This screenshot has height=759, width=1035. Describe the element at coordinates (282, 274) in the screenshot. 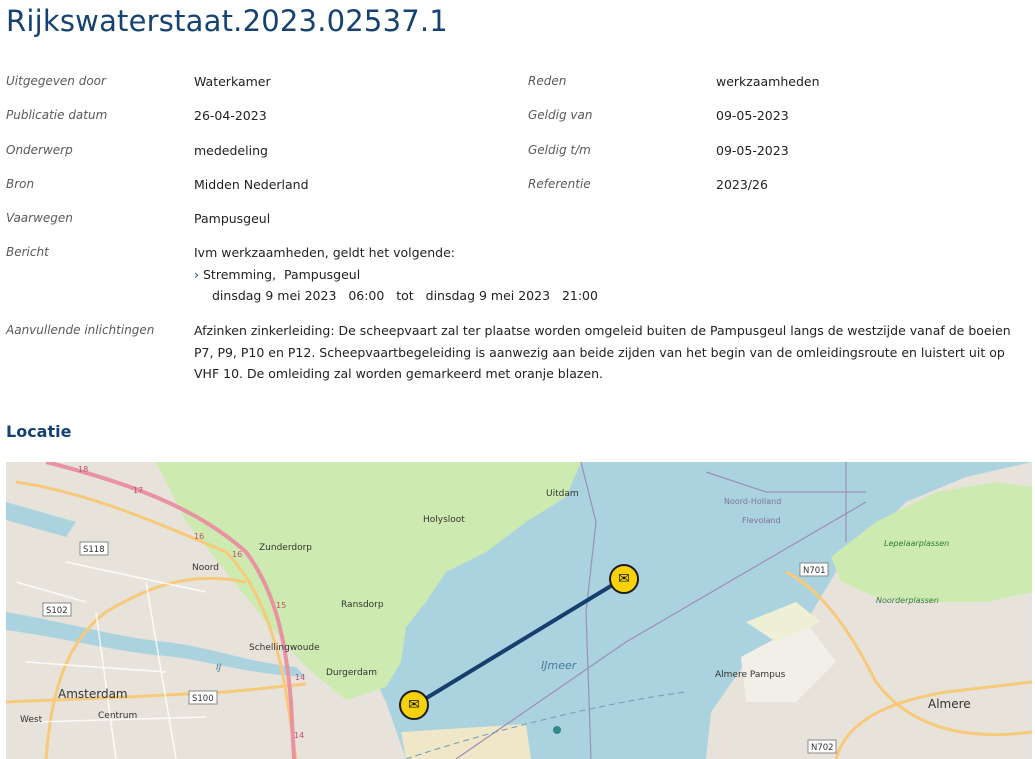

I see `bericht-item-text: Stremming, Pampusgeul` at that location.